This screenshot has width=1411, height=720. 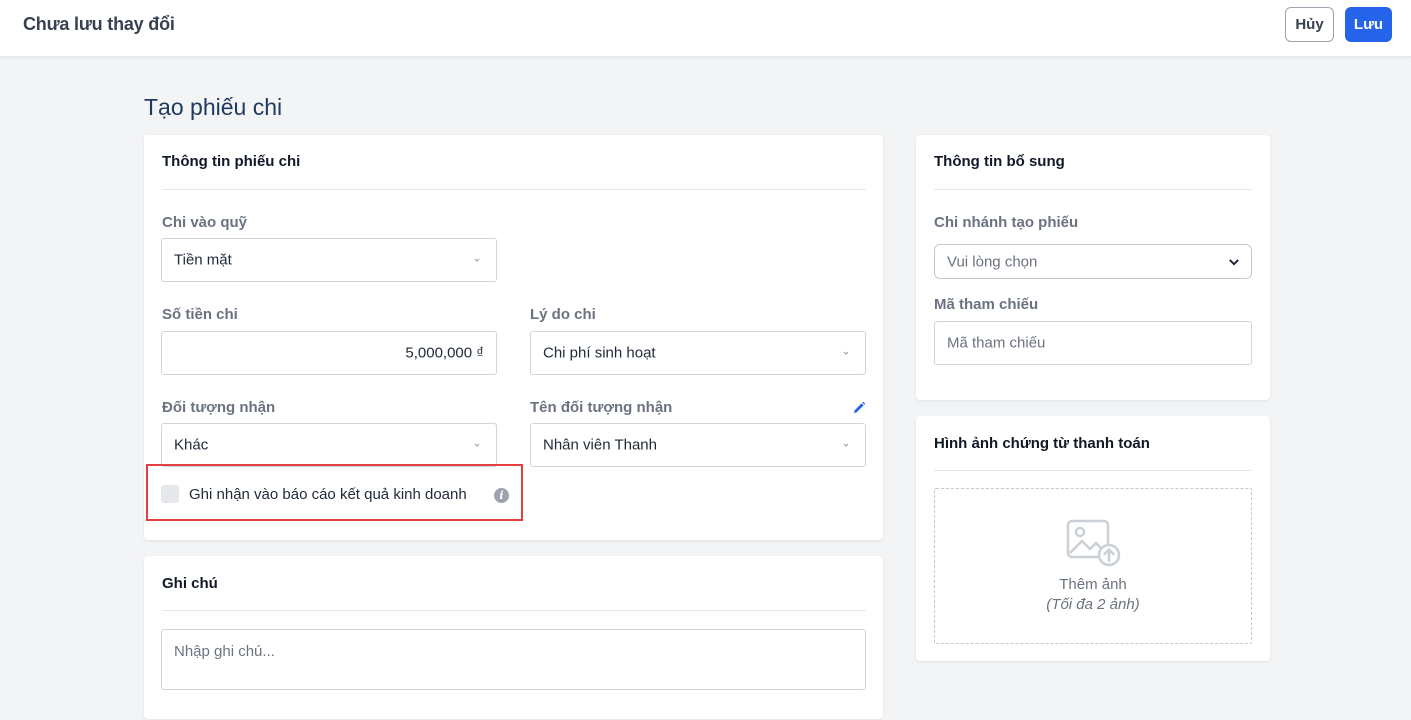 I want to click on unsaved-changes-title: Chưa lưu thay đổi, so click(x=99, y=24).